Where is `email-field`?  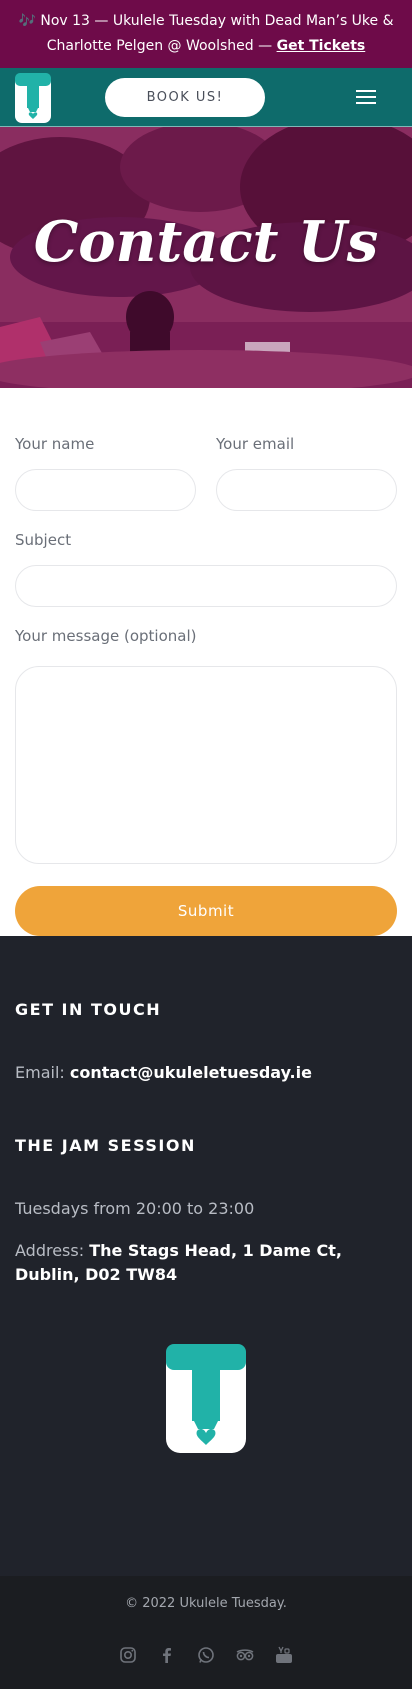
email-field is located at coordinates (306, 490).